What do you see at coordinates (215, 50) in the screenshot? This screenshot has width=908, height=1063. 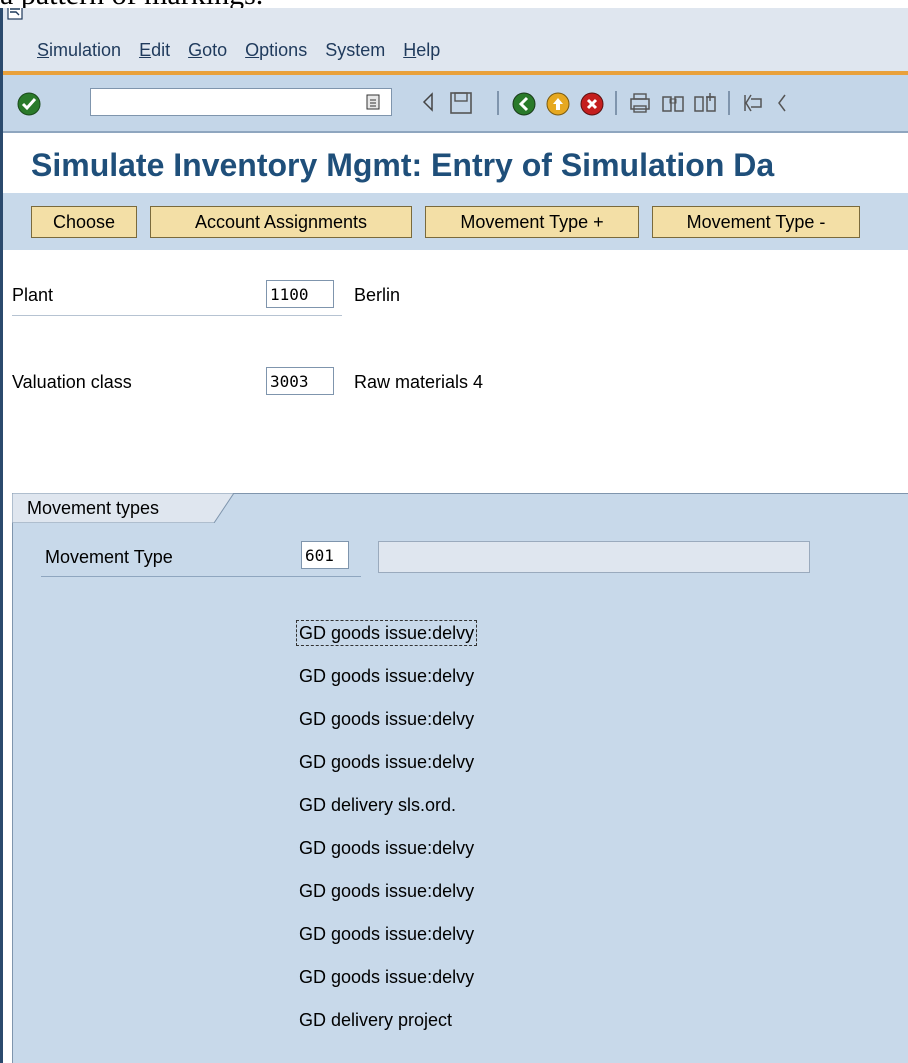 I see `menu-label-rest: oto` at bounding box center [215, 50].